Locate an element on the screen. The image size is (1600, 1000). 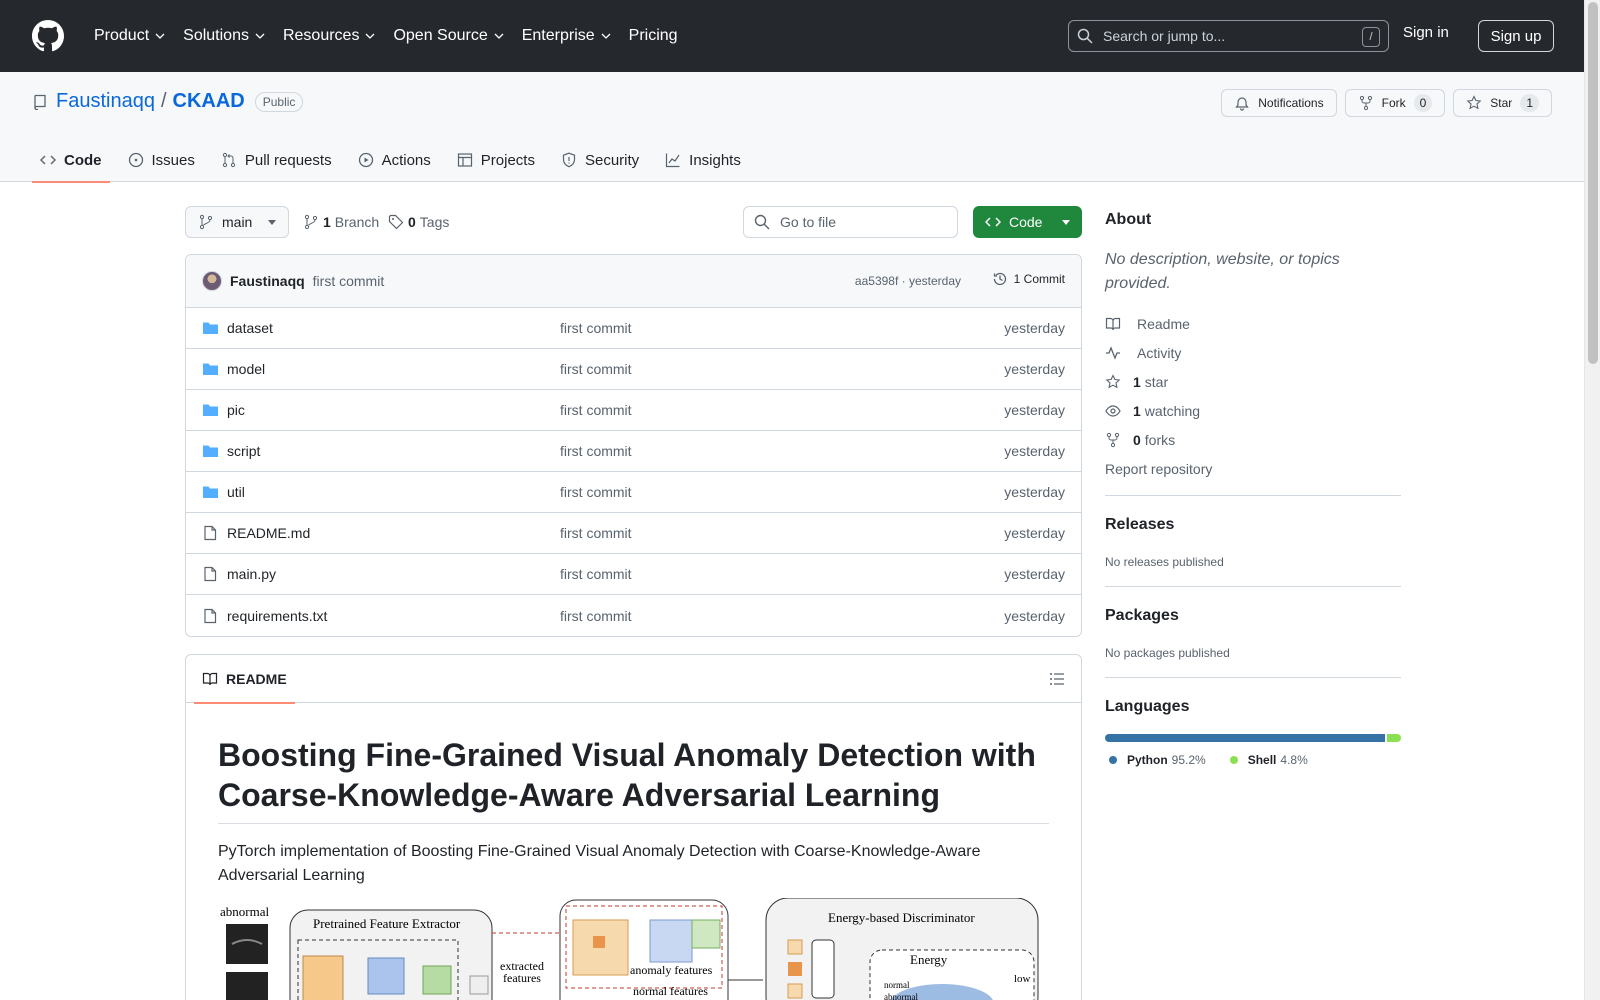
outline-list-icon is located at coordinates (1057, 679).